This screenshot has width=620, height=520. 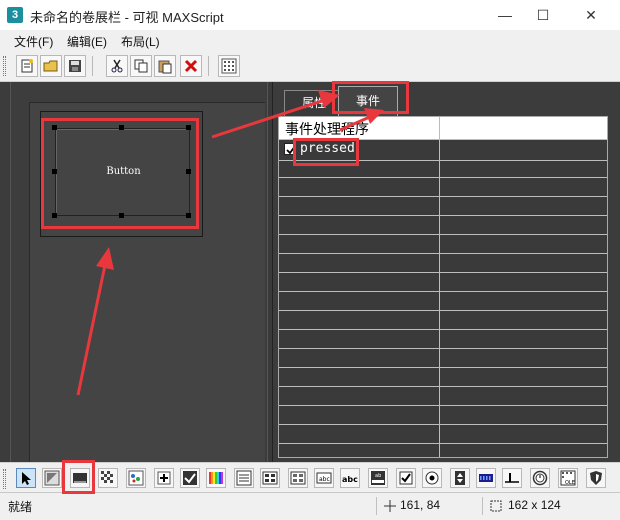 I want to click on dropdown-list-icon, so click(x=270, y=478).